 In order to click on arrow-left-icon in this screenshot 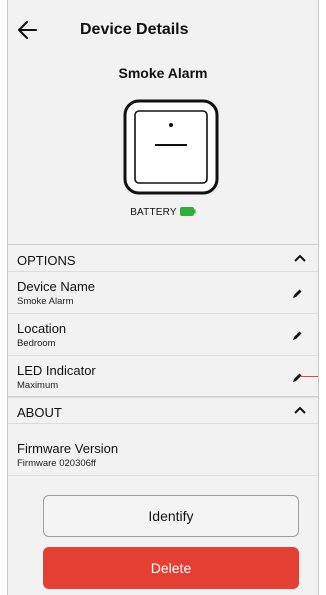, I will do `click(28, 30)`.